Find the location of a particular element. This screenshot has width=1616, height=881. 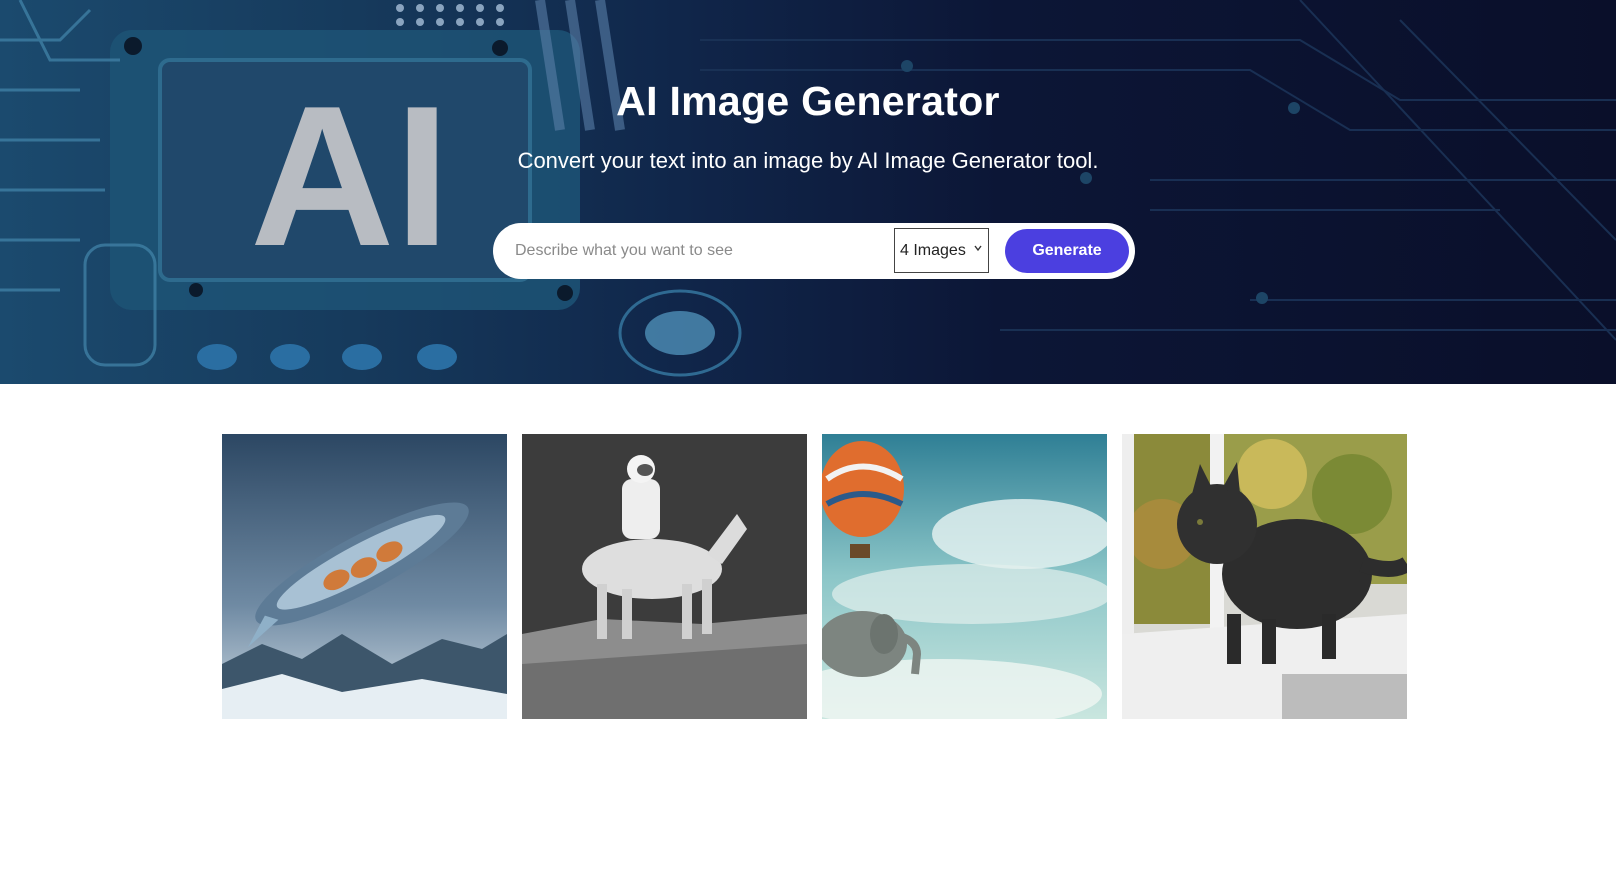

generated-image-black-cat is located at coordinates (1264, 576).